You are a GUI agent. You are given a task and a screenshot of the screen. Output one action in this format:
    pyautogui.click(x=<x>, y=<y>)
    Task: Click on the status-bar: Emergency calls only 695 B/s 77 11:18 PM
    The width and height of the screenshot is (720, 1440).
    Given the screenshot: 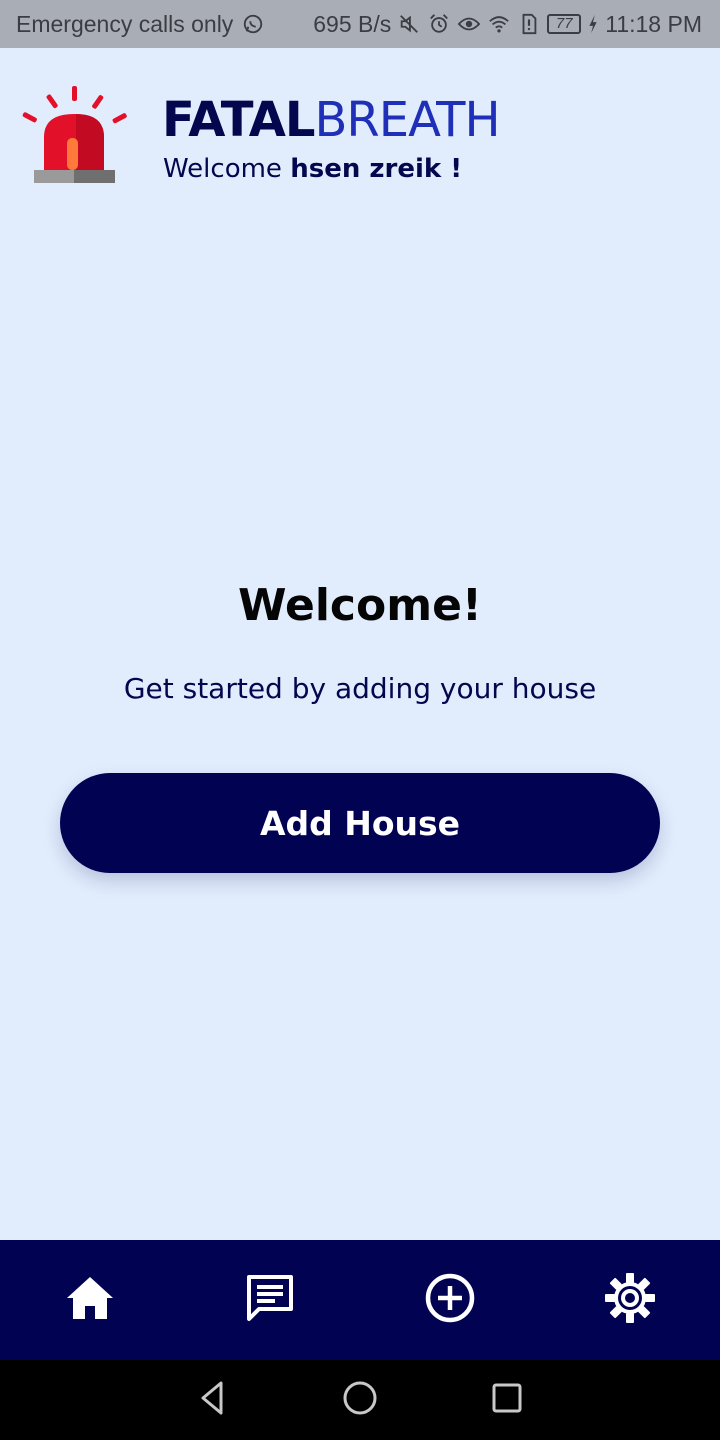 What is the action you would take?
    pyautogui.click(x=360, y=24)
    